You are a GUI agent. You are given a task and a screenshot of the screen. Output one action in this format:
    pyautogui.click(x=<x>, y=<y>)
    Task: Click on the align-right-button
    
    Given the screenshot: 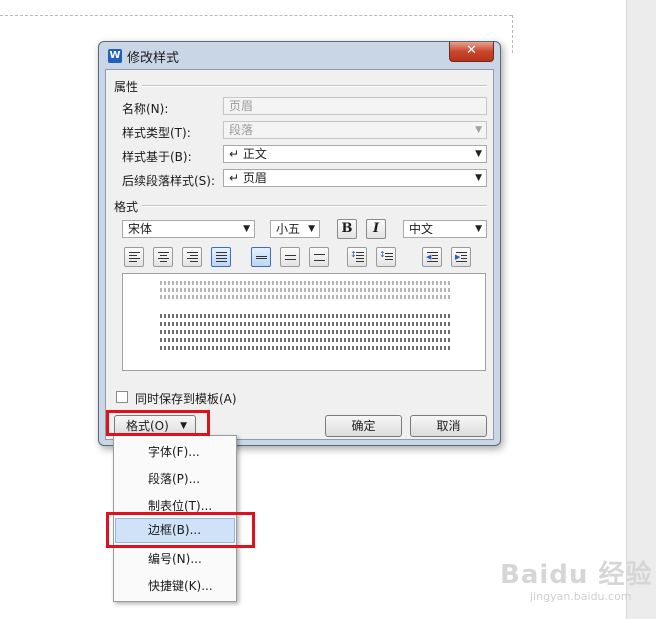 What is the action you would take?
    pyautogui.click(x=192, y=257)
    